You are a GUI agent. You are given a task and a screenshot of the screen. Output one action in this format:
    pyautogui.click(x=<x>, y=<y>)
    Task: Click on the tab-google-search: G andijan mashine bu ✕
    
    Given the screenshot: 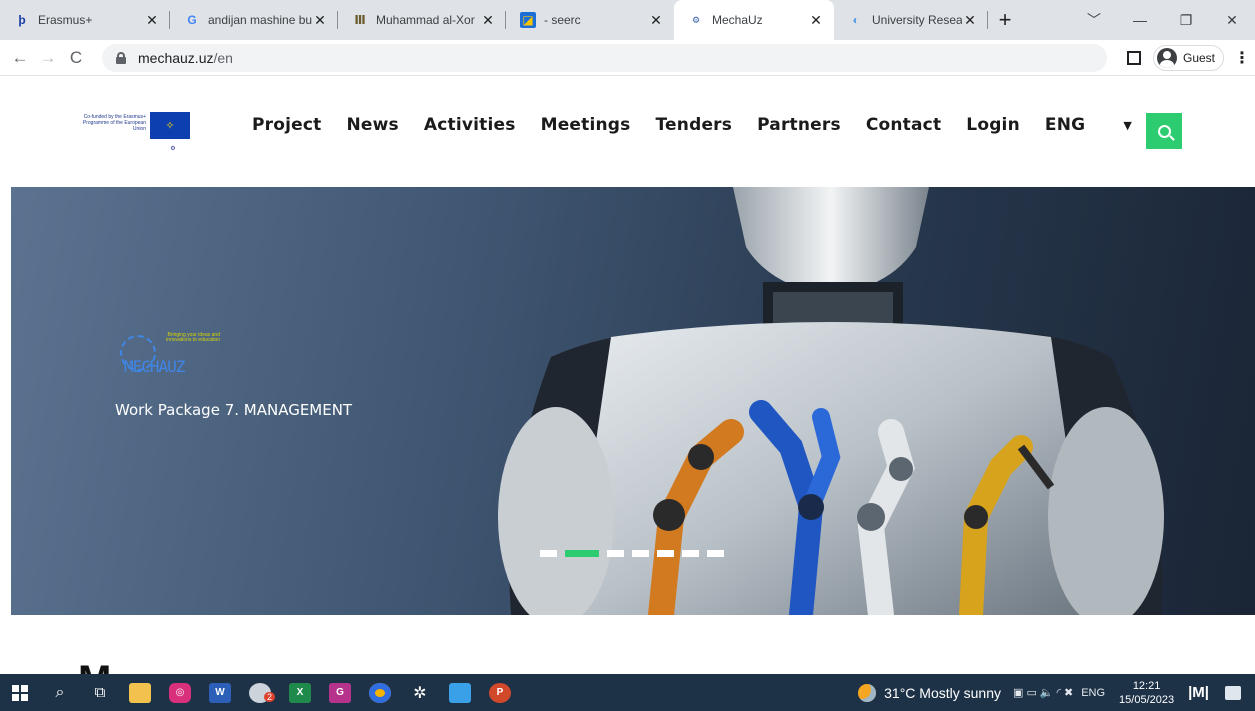 What is the action you would take?
    pyautogui.click(x=254, y=20)
    